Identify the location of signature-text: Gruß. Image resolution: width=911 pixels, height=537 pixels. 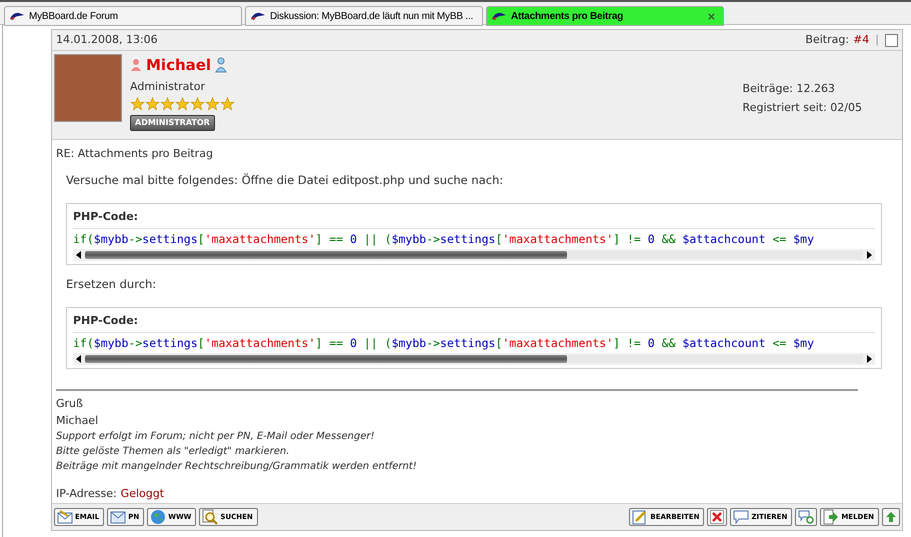
(70, 404).